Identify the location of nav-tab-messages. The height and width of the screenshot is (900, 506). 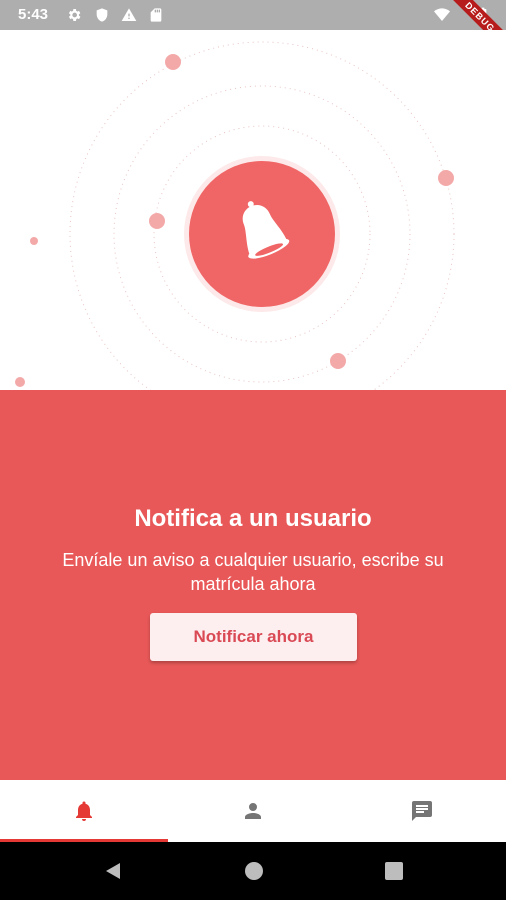
(422, 811).